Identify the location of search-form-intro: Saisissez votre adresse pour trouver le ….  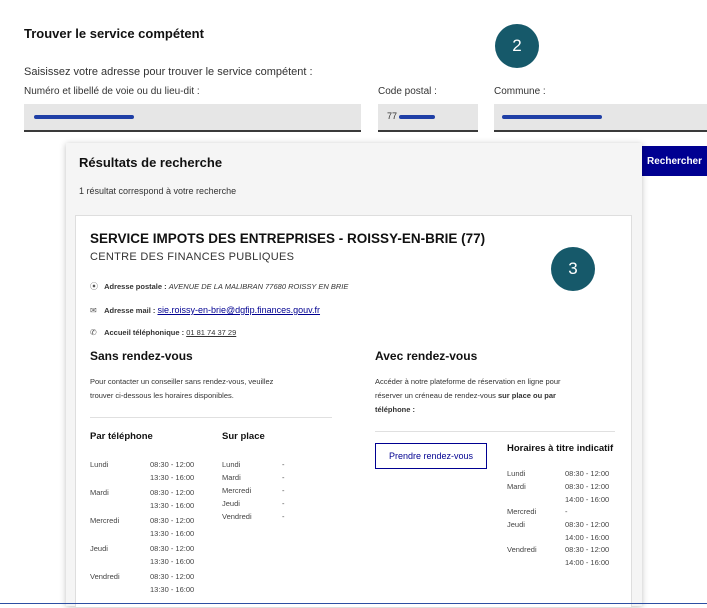
(168, 72).